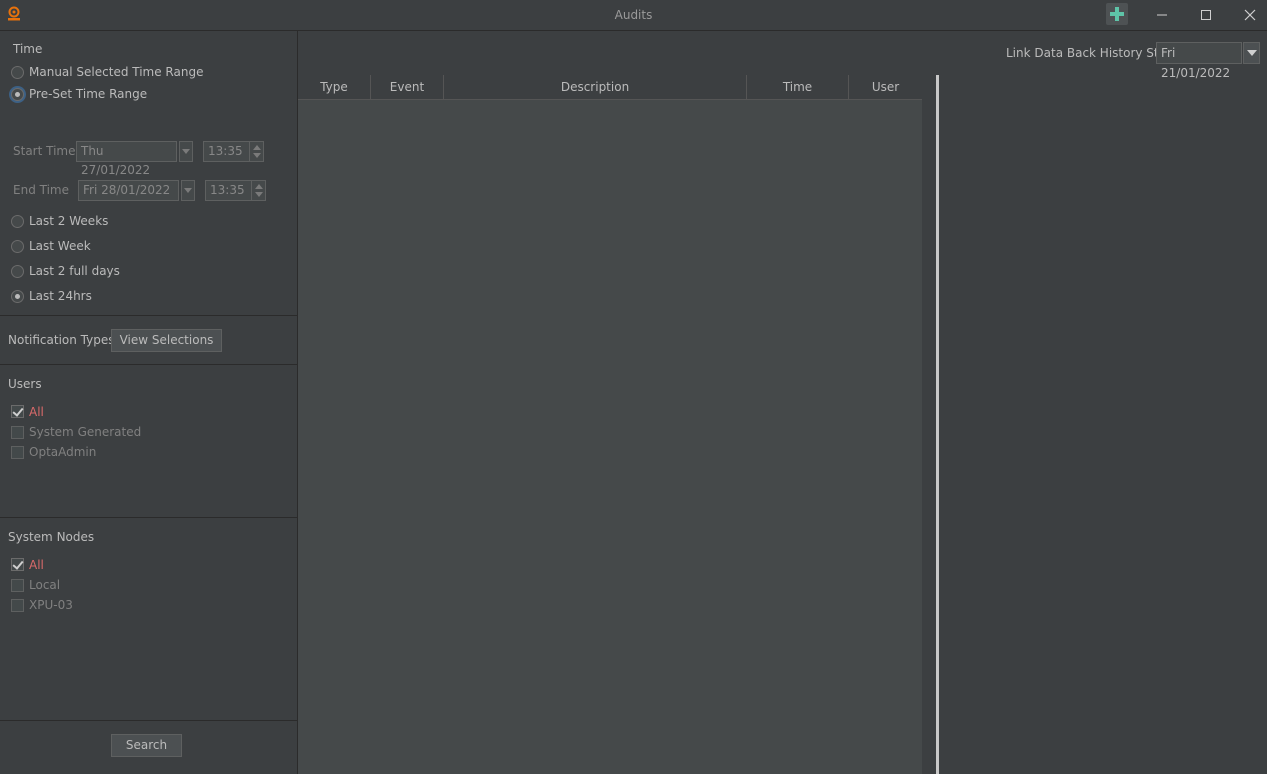  What do you see at coordinates (17, 94) in the screenshot?
I see `preset-range-radio` at bounding box center [17, 94].